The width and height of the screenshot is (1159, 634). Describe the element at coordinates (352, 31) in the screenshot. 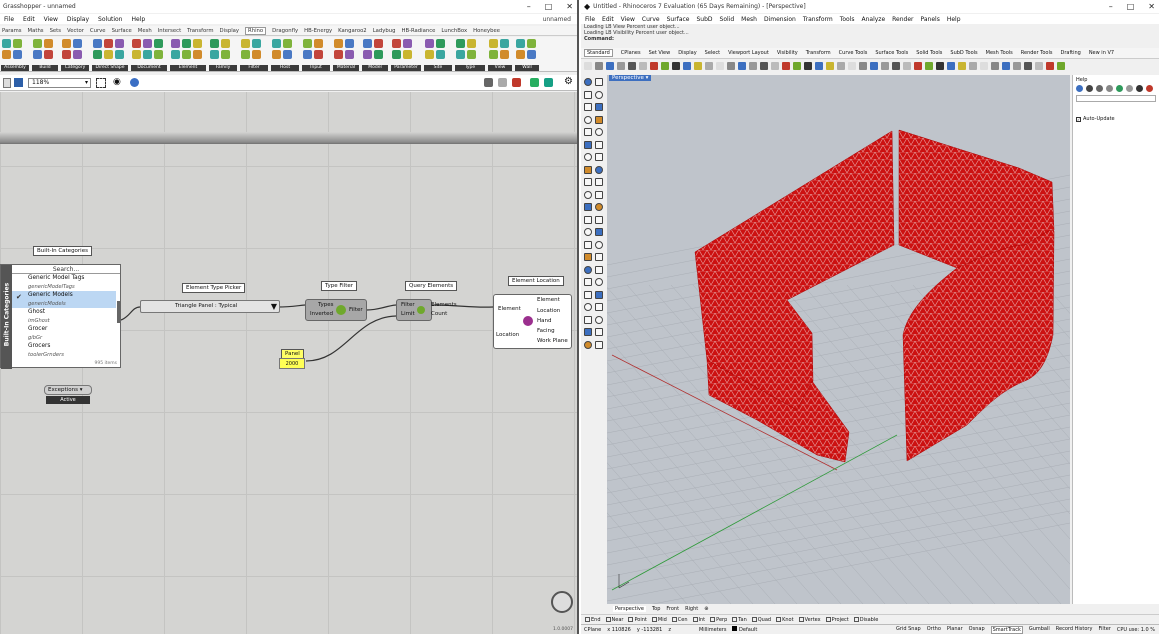

I see `tab-kangaroo2: Kangaroo2` at that location.